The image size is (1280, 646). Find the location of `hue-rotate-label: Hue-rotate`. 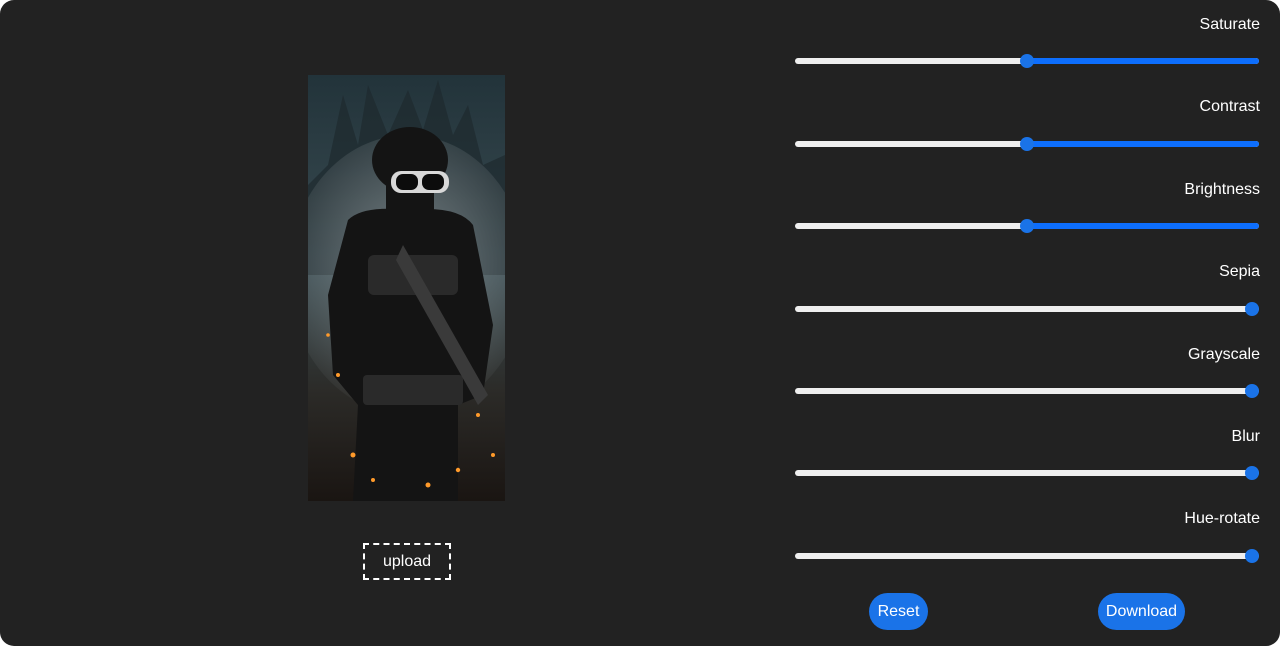

hue-rotate-label: Hue-rotate is located at coordinates (1222, 518).